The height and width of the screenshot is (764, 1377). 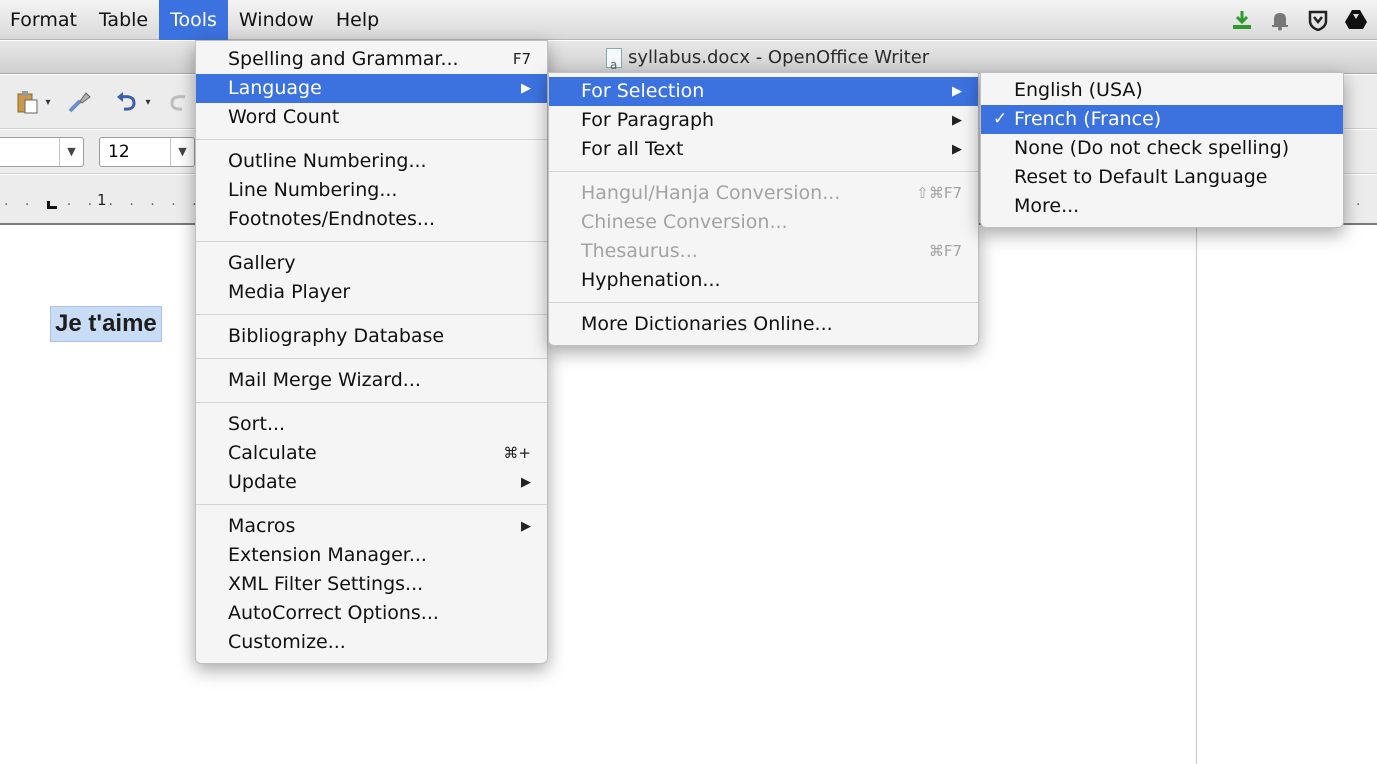 I want to click on menu-item-hangul-hanja-conversion: Hangul/Hanja Conversion... ⇧⌘F7, so click(x=763, y=193).